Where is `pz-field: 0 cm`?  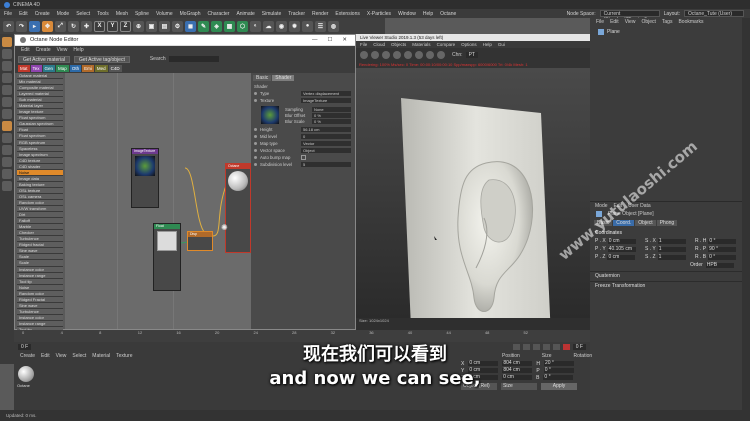 pz-field: 0 cm is located at coordinates (621, 257).